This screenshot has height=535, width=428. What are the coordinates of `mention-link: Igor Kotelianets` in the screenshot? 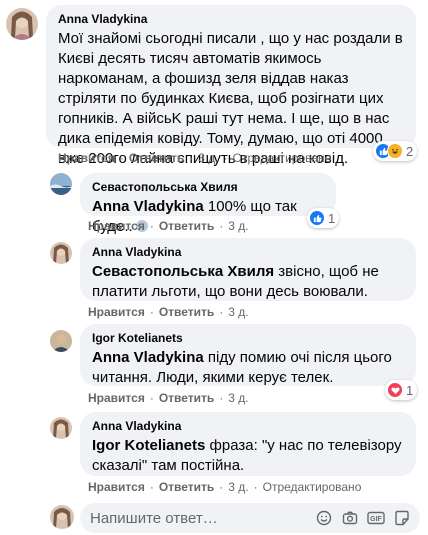 It's located at (148, 445).